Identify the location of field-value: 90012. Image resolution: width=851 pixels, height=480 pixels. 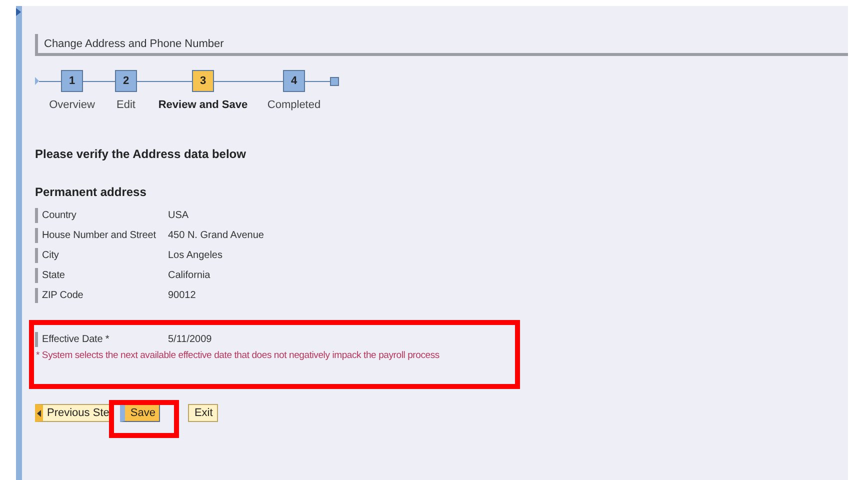
(182, 295).